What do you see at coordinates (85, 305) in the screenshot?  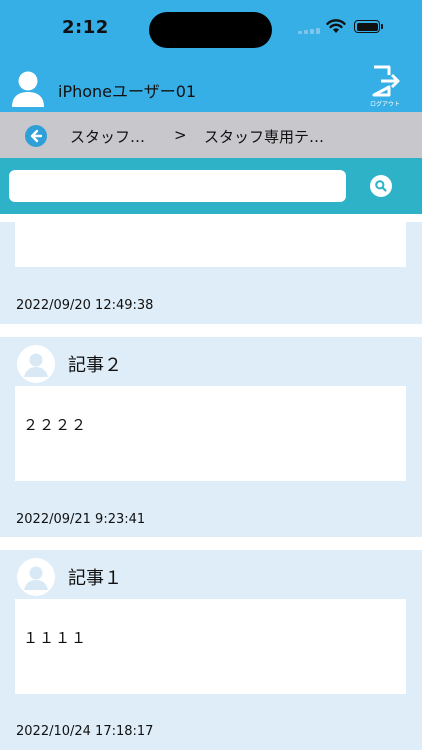 I see `post-date: 2022/09/20 12:49:38` at bounding box center [85, 305].